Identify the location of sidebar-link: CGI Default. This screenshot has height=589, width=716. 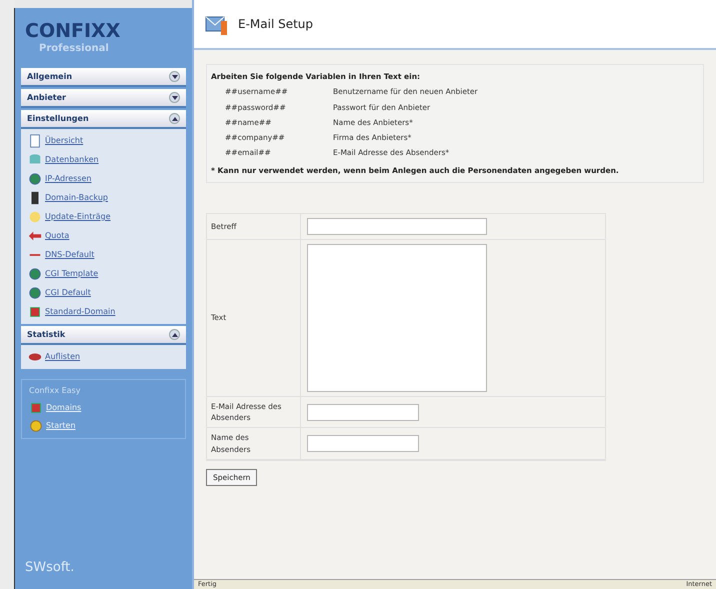
(68, 293).